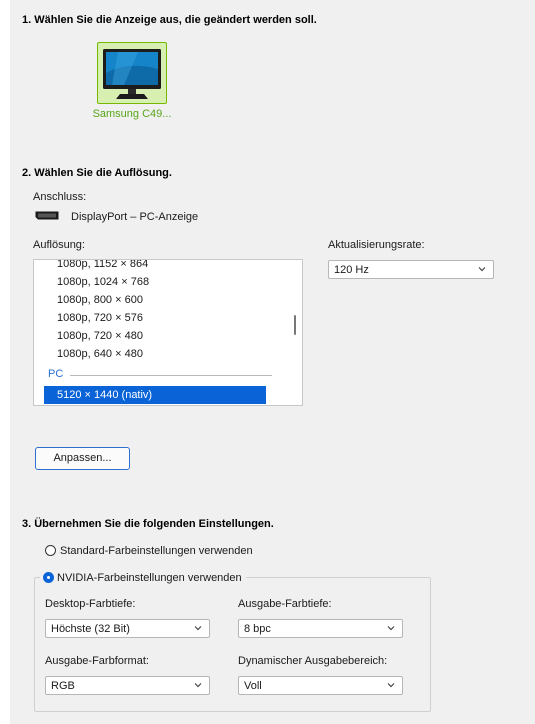 Image resolution: width=535 pixels, height=724 pixels. I want to click on resolution-scrollbar, so click(295, 332).